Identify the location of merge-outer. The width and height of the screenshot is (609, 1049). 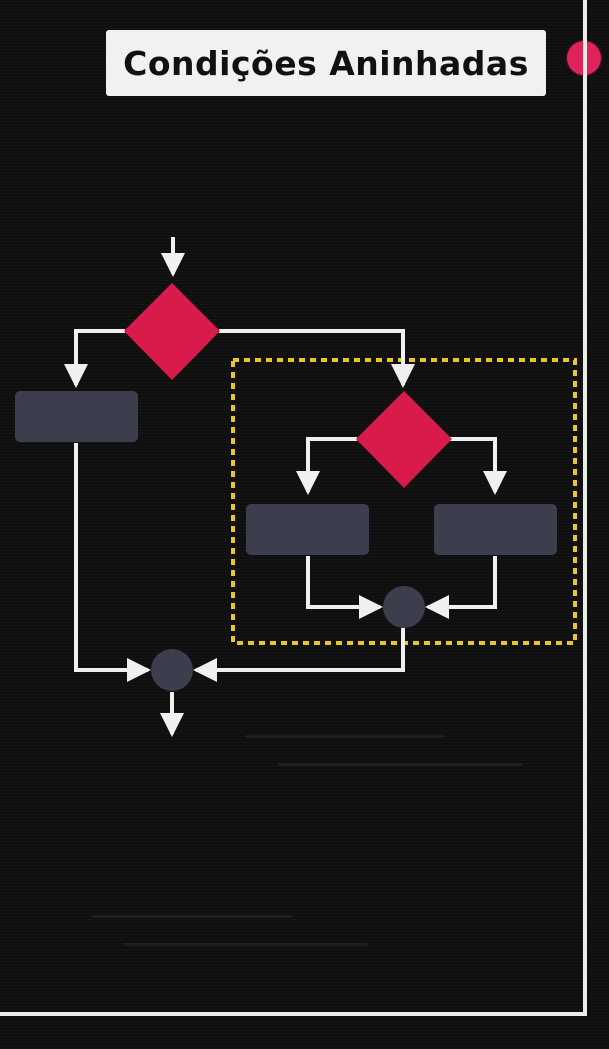
(172, 670).